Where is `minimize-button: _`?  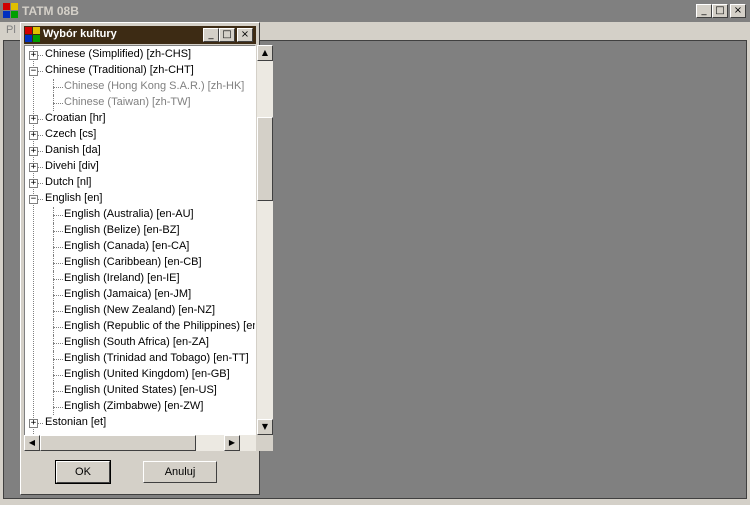
minimize-button: _ is located at coordinates (704, 11).